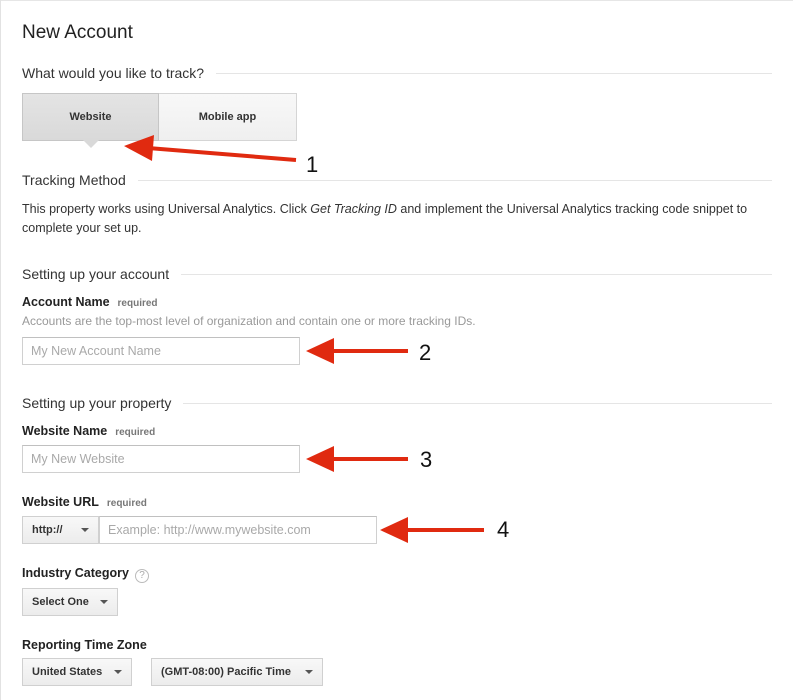 The image size is (793, 700). Describe the element at coordinates (426, 459) in the screenshot. I see `annotation-number-3: 3` at that location.